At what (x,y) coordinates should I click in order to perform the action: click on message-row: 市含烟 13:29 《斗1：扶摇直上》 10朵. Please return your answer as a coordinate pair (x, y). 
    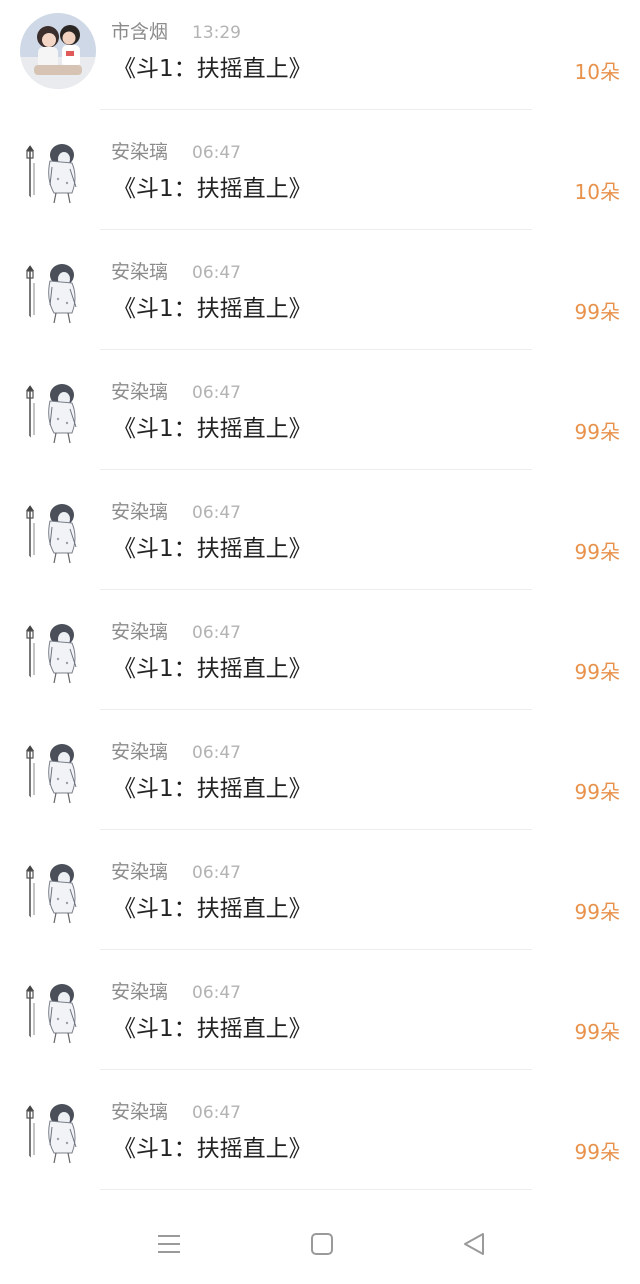
    Looking at the image, I should click on (320, 60).